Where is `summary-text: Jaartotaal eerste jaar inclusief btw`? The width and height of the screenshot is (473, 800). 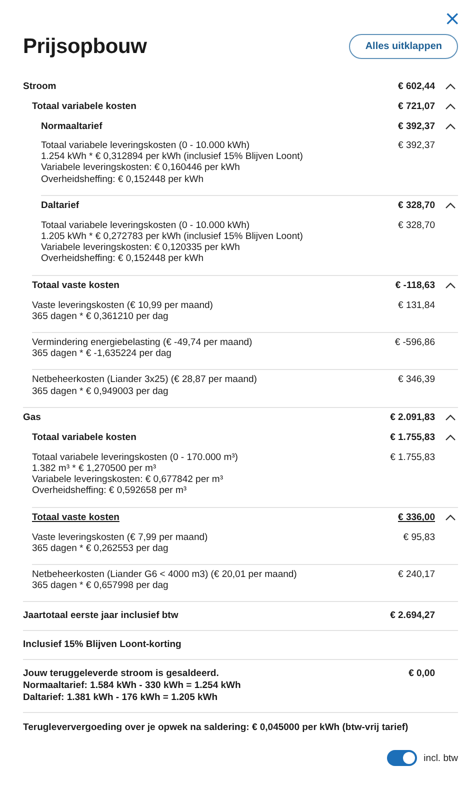
summary-text: Jaartotaal eerste jaar inclusief btw is located at coordinates (101, 616).